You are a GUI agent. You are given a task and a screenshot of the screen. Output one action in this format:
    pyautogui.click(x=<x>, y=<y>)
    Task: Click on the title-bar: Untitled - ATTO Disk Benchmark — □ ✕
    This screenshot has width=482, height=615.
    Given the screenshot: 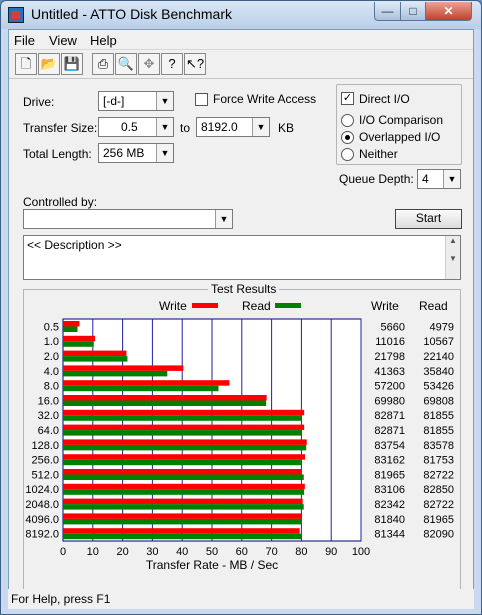 What is the action you would take?
    pyautogui.click(x=241, y=15)
    